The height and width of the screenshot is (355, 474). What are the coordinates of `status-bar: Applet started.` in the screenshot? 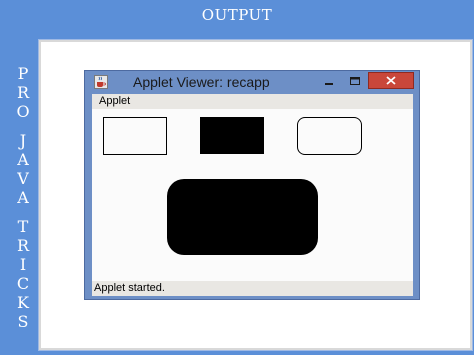 It's located at (252, 288).